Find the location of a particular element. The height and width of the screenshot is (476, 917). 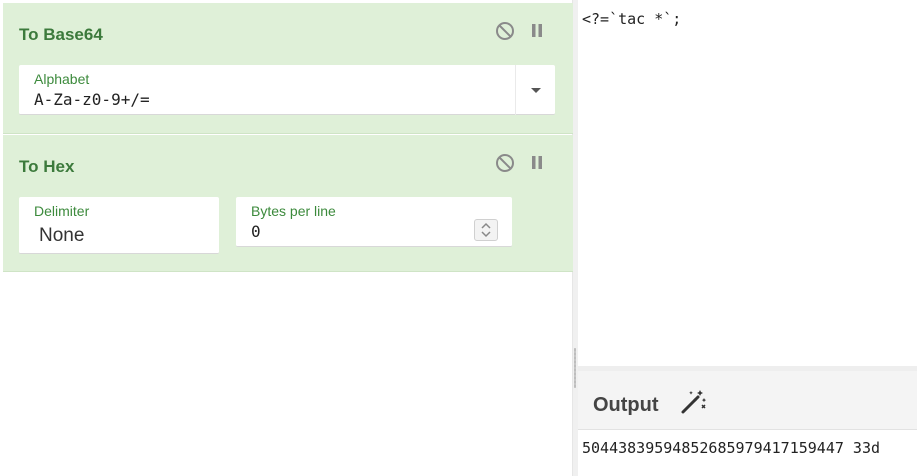

alphabet-label: Alphabet is located at coordinates (62, 79).